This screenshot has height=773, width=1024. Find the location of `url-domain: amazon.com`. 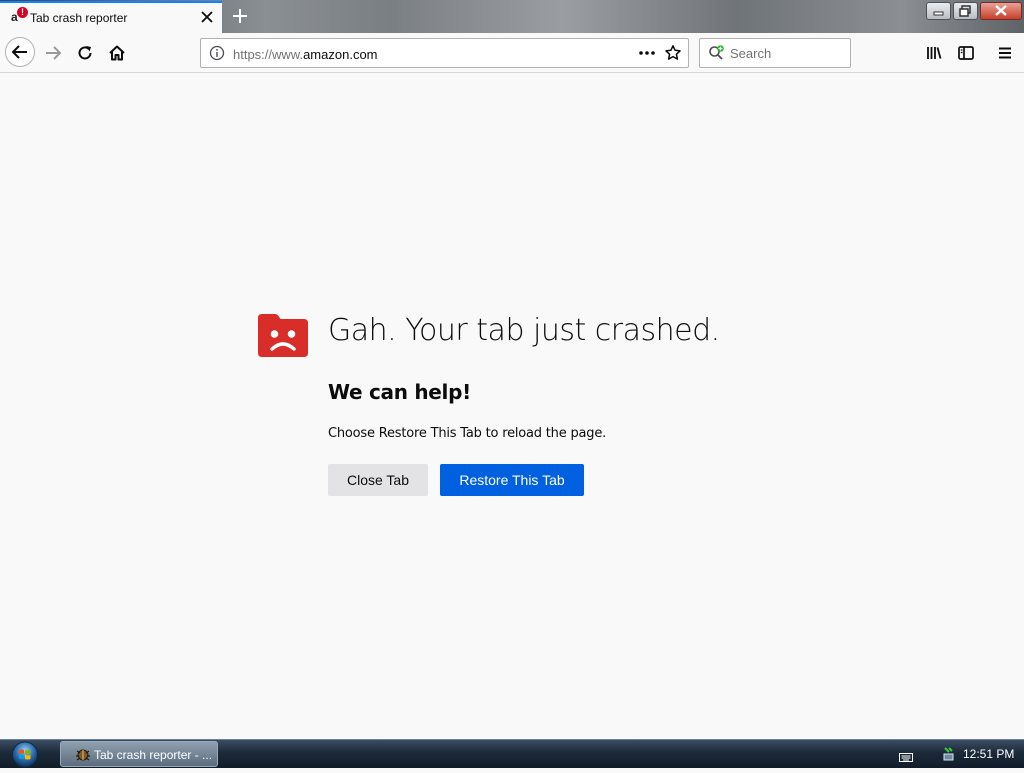

url-domain: amazon.com is located at coordinates (340, 54).